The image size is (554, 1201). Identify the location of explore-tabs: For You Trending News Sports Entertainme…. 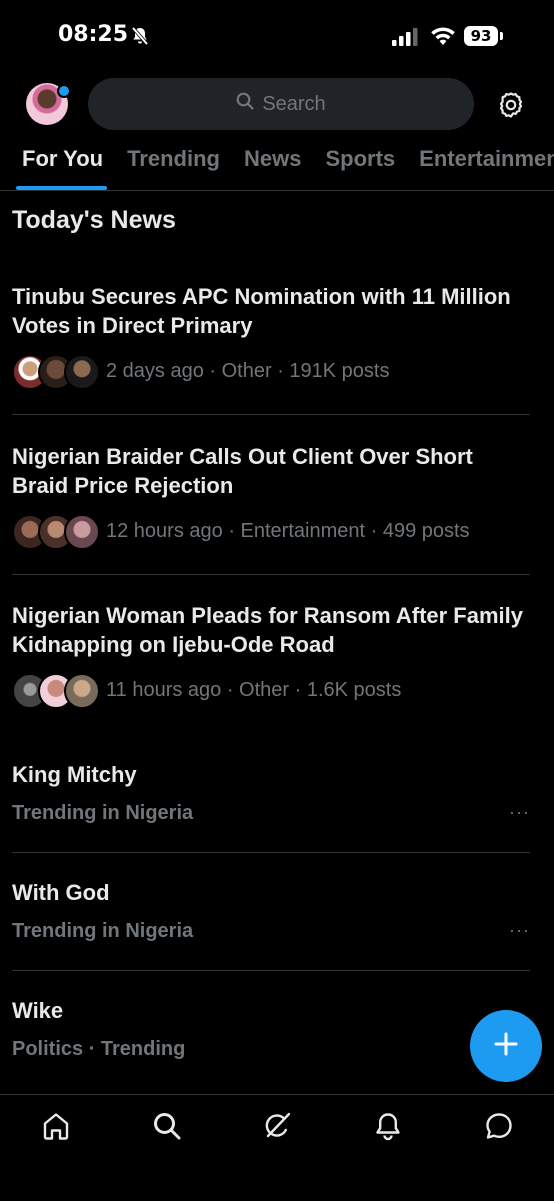
(277, 164).